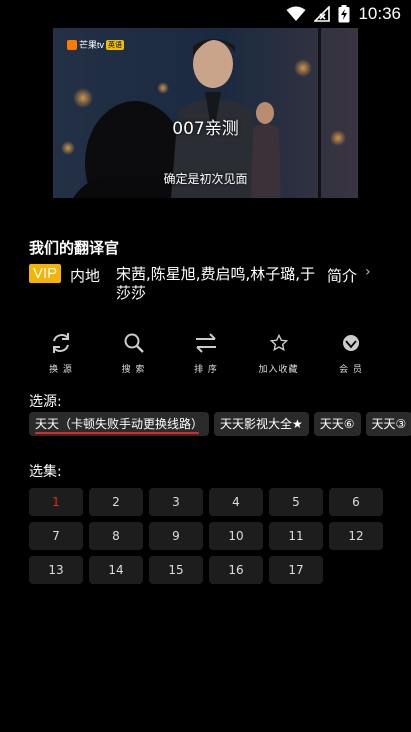 The width and height of the screenshot is (411, 732). I want to click on episode-button: 1, so click(56, 502).